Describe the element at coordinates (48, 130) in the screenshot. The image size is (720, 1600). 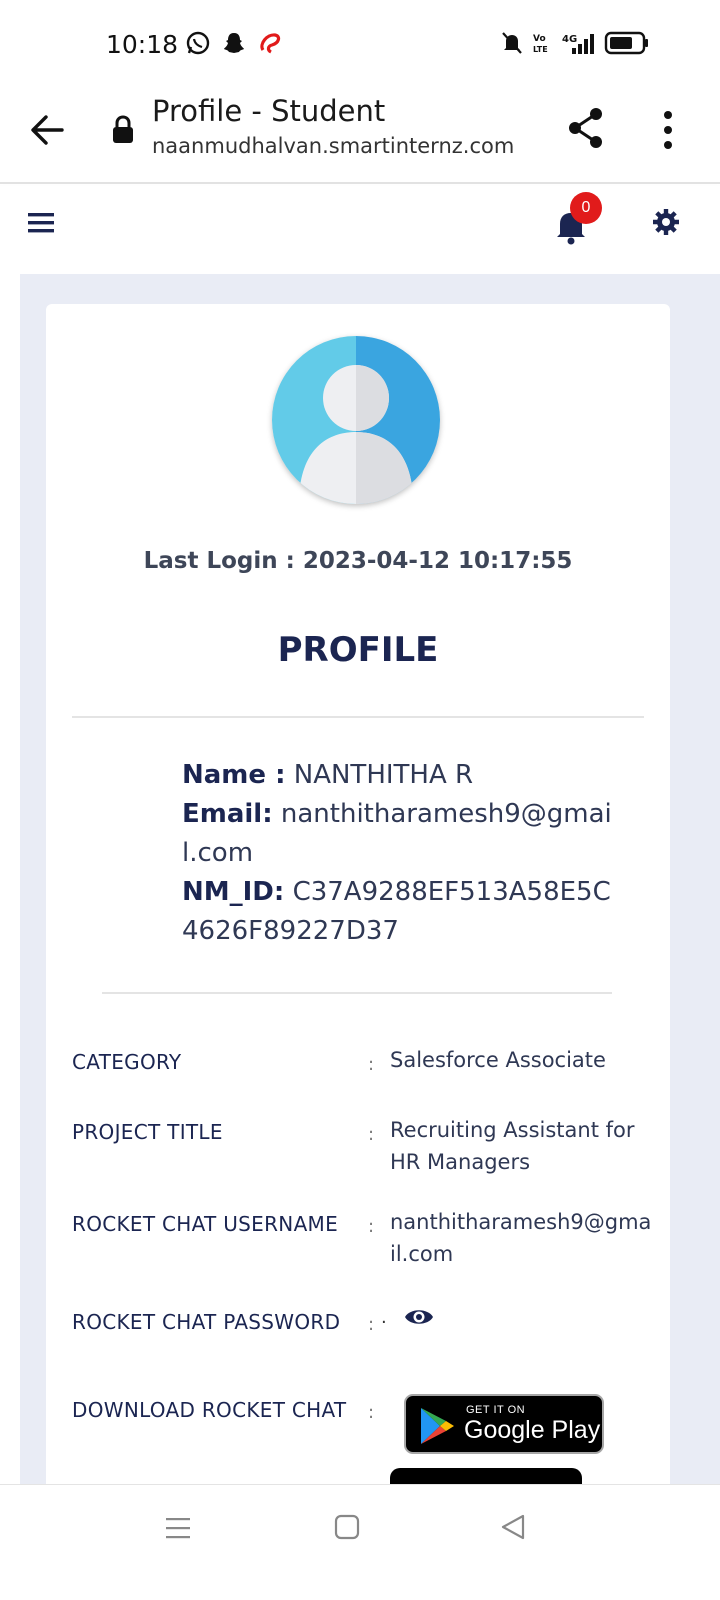
I see `back-arrow-icon` at that location.